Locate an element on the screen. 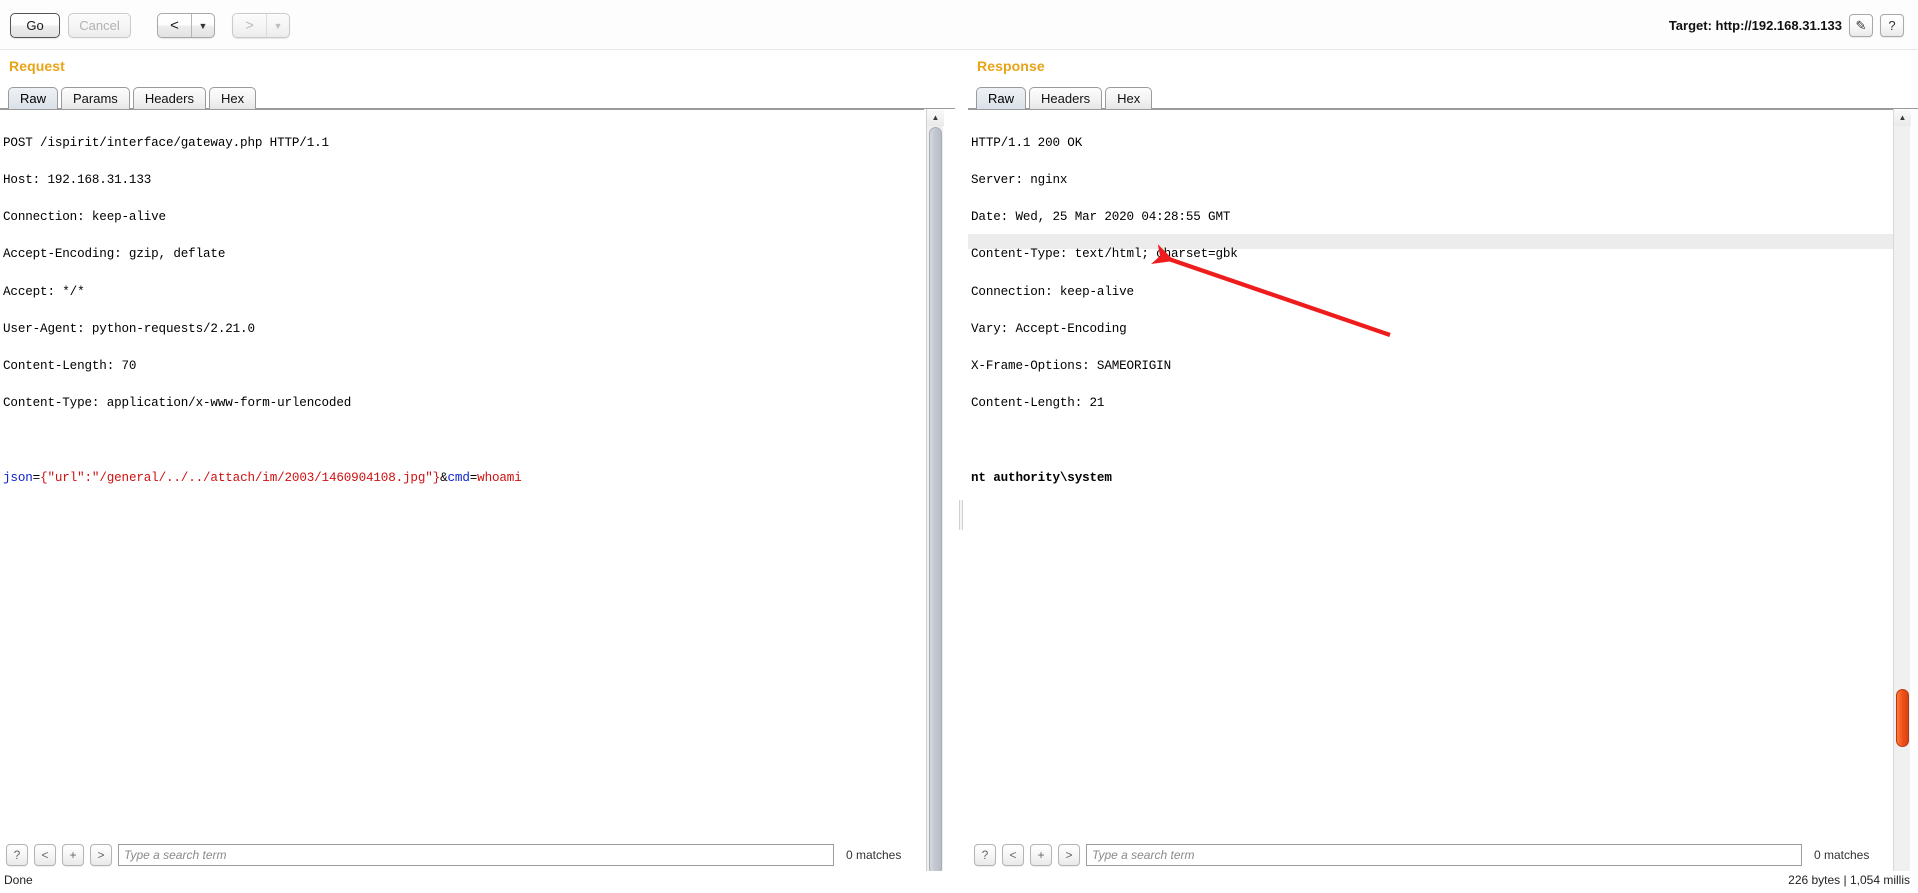  tab-request-params: Params is located at coordinates (95, 98).